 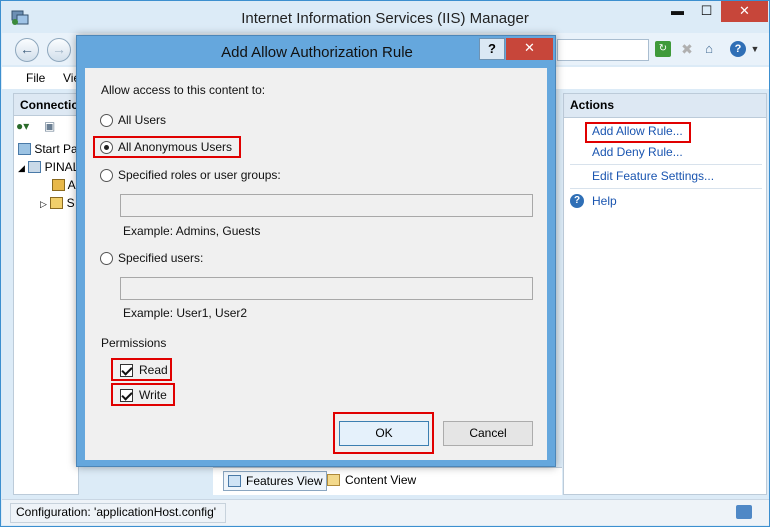 What do you see at coordinates (142, 120) in the screenshot?
I see `all-users-label: All Users` at bounding box center [142, 120].